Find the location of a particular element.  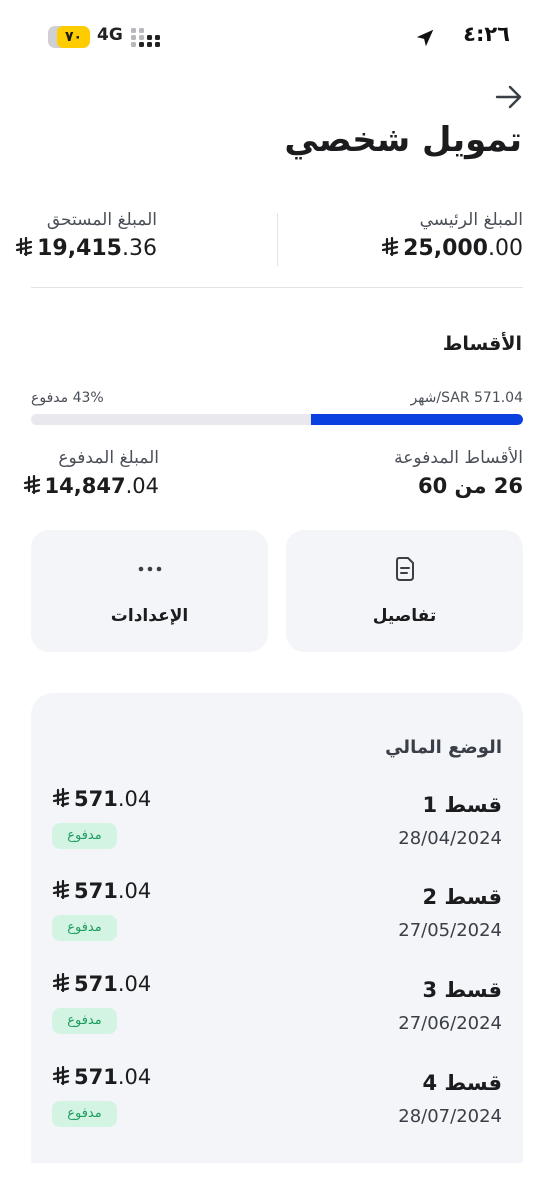

installment-name: قسط 4 is located at coordinates (462, 1083).